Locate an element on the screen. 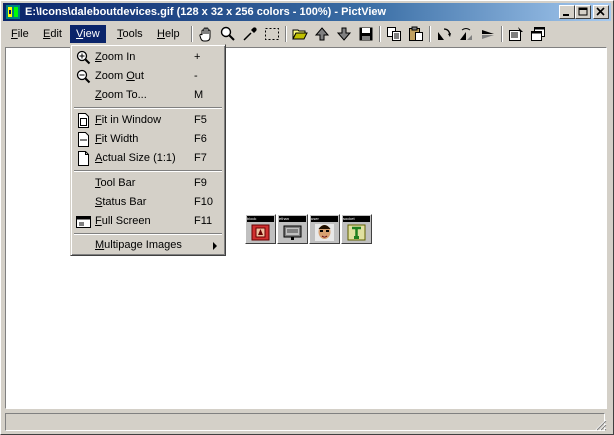 This screenshot has height=435, width=614. image-preview: block ethan user socket is located at coordinates (309, 230).